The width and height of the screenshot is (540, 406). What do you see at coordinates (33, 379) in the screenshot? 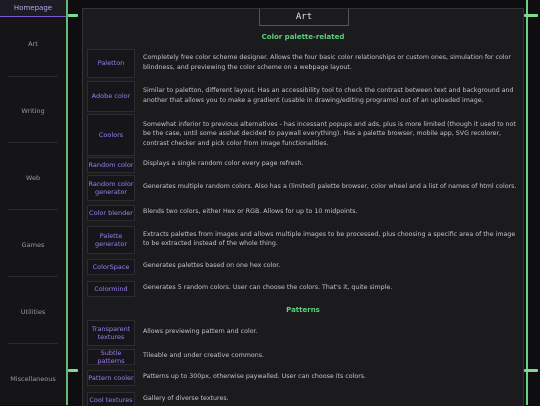
I see `sidebar-item-miscellaneous: Miscellaneous` at bounding box center [33, 379].